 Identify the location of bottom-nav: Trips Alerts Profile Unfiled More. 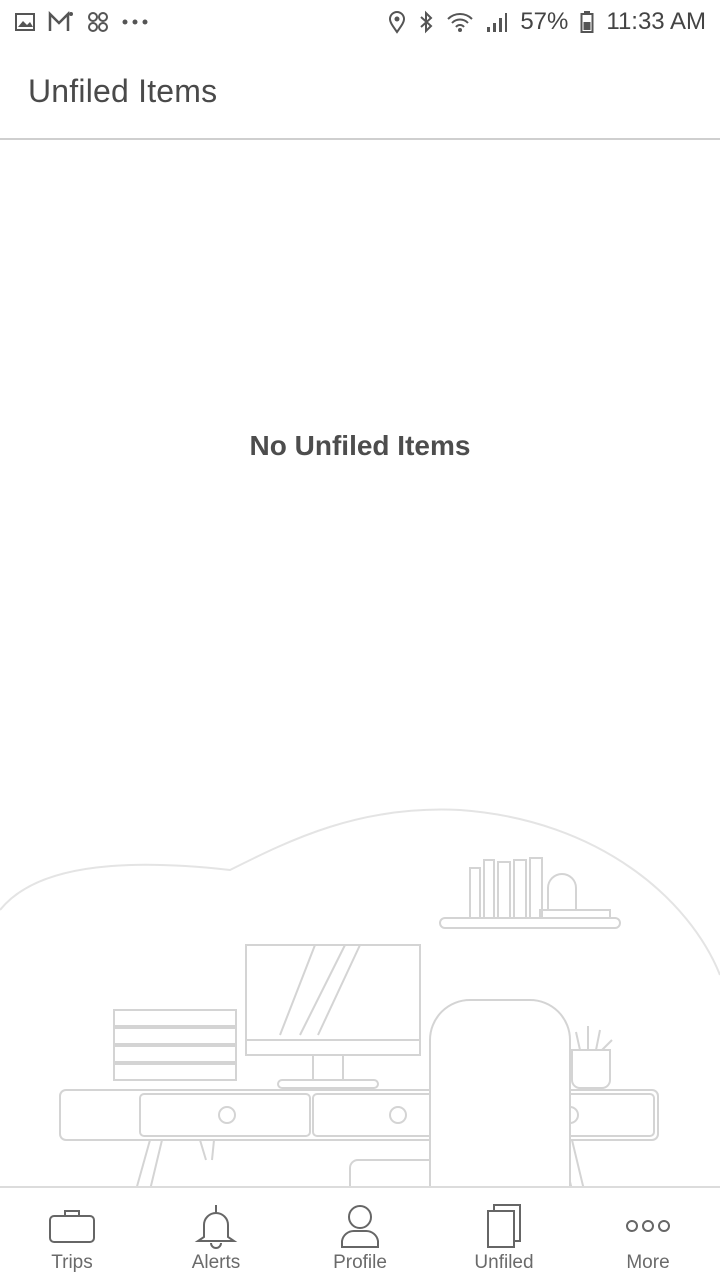
(360, 1233).